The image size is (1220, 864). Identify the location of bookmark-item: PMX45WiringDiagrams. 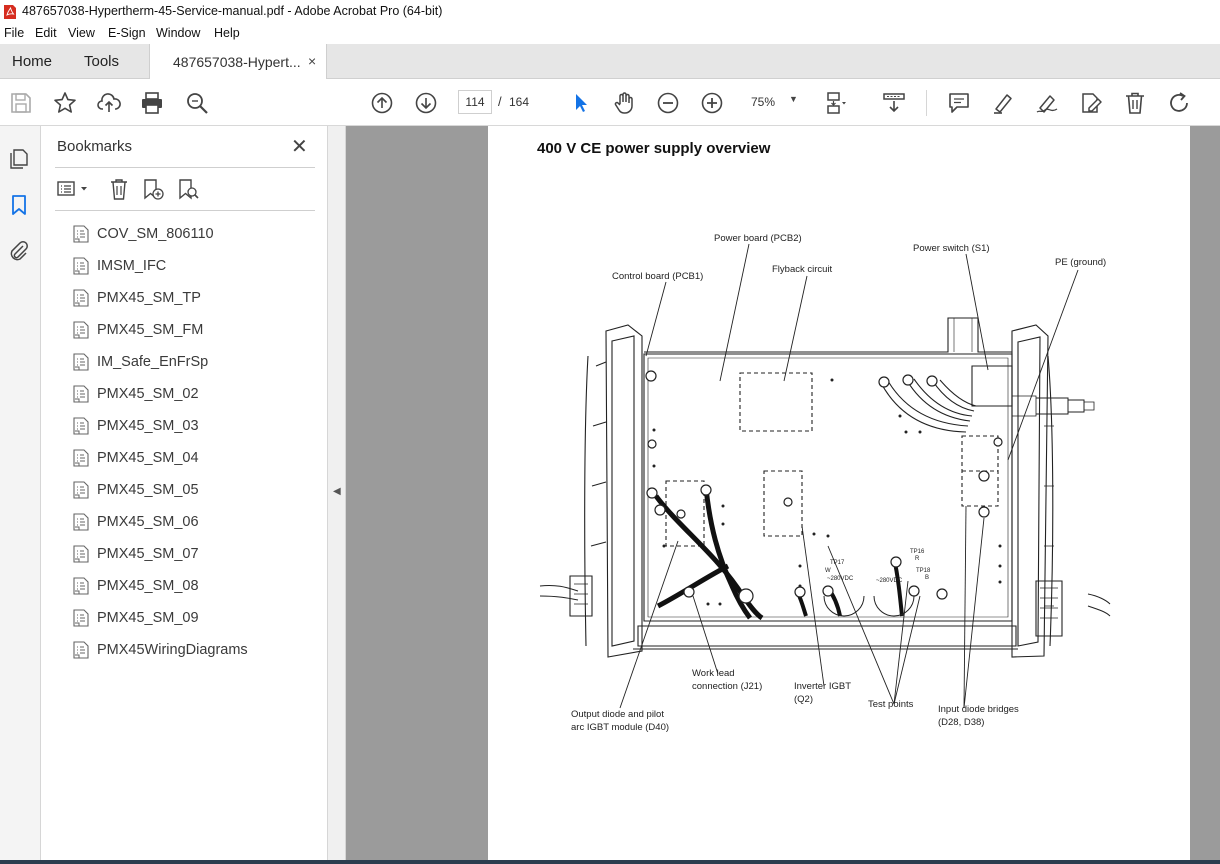
(193, 651).